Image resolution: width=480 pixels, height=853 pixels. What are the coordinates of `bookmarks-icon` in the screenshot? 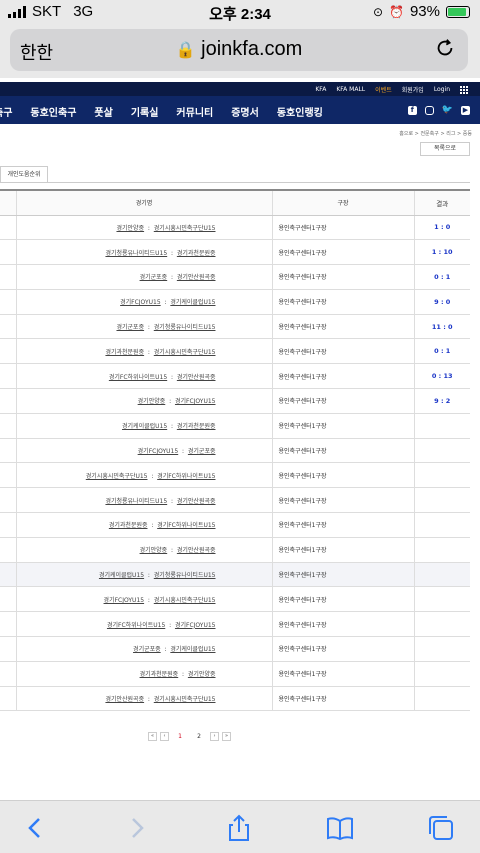 It's located at (340, 828).